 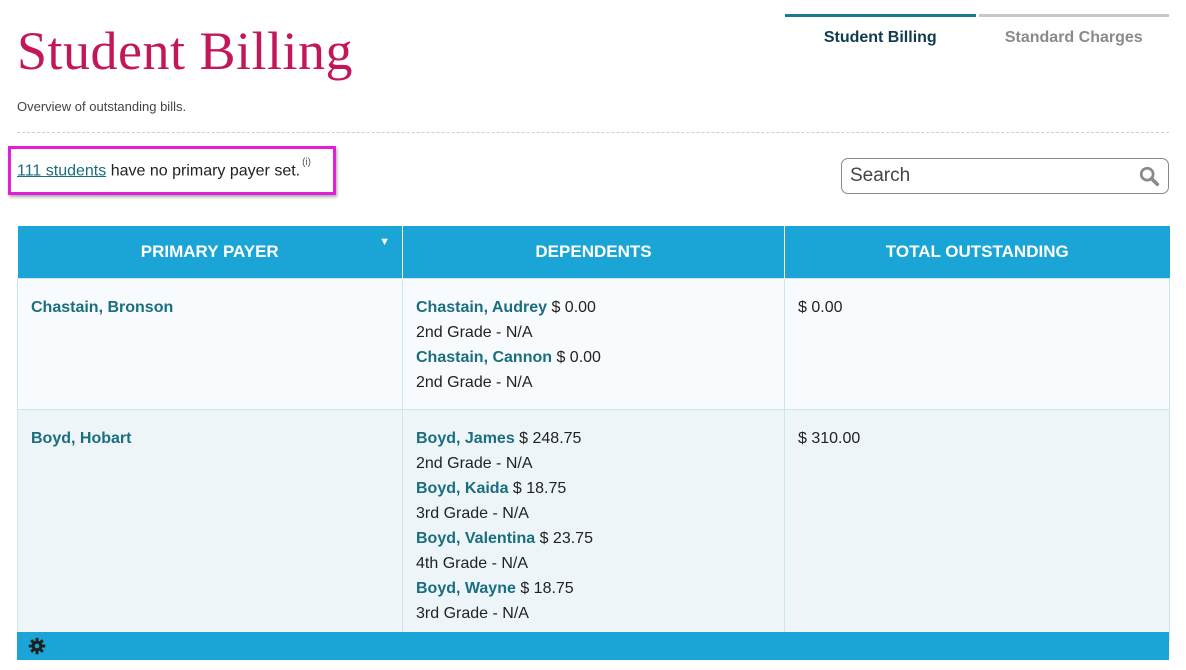 What do you see at coordinates (1073, 39) in the screenshot?
I see `tab-standard-charges: Standard Charges` at bounding box center [1073, 39].